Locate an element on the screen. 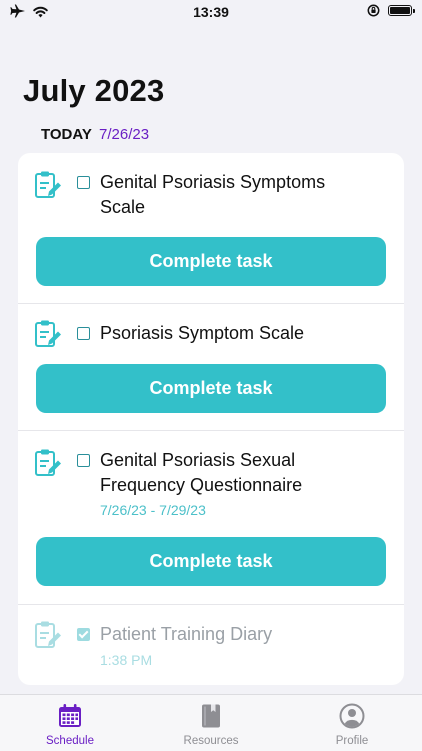 This screenshot has height=751, width=422. status-right is located at coordinates (391, 10).